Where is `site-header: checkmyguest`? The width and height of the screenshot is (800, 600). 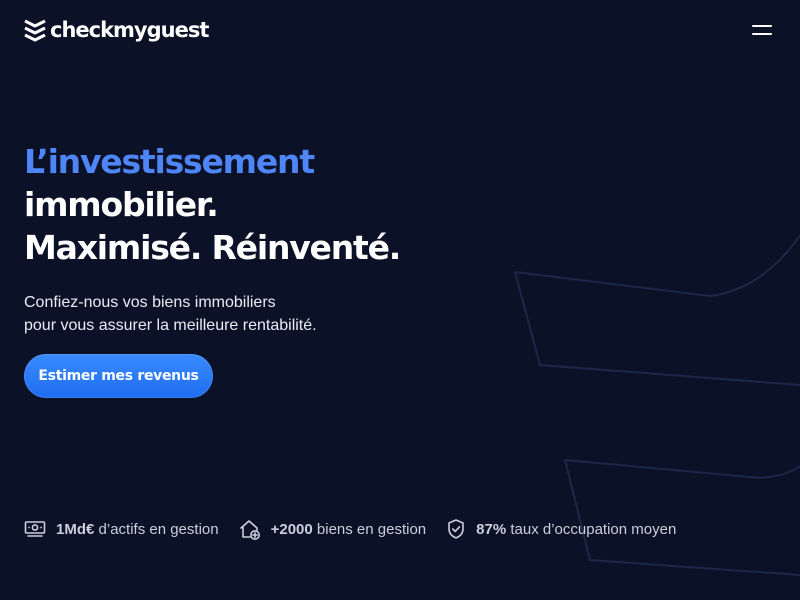 site-header: checkmyguest is located at coordinates (400, 30).